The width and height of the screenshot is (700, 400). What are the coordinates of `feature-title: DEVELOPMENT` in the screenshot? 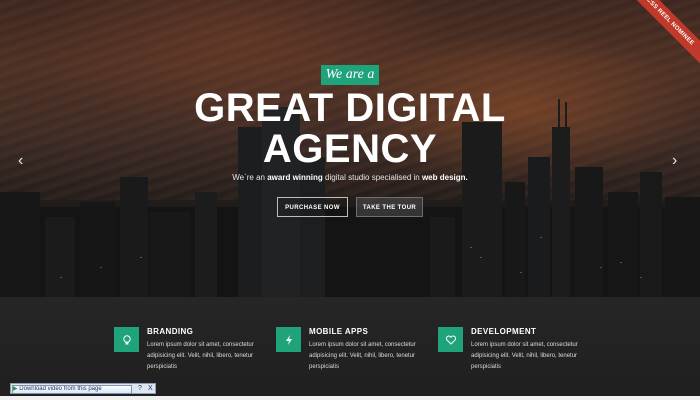 It's located at (504, 331).